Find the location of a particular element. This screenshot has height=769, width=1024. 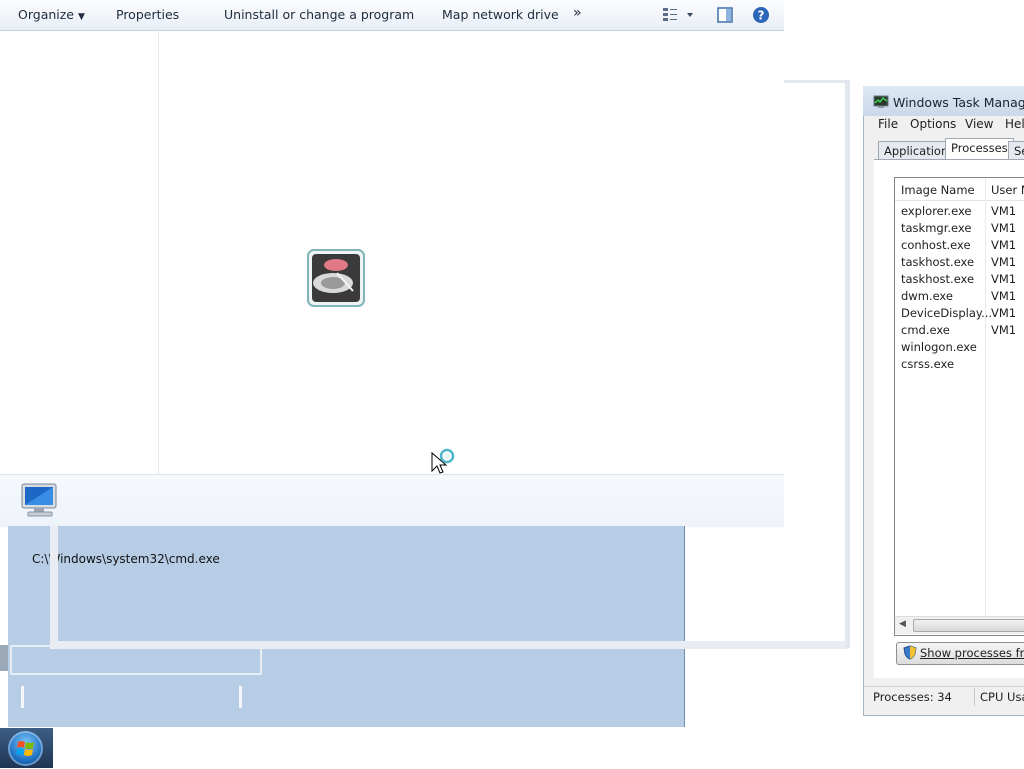

preview-pane-icon is located at coordinates (725, 16).